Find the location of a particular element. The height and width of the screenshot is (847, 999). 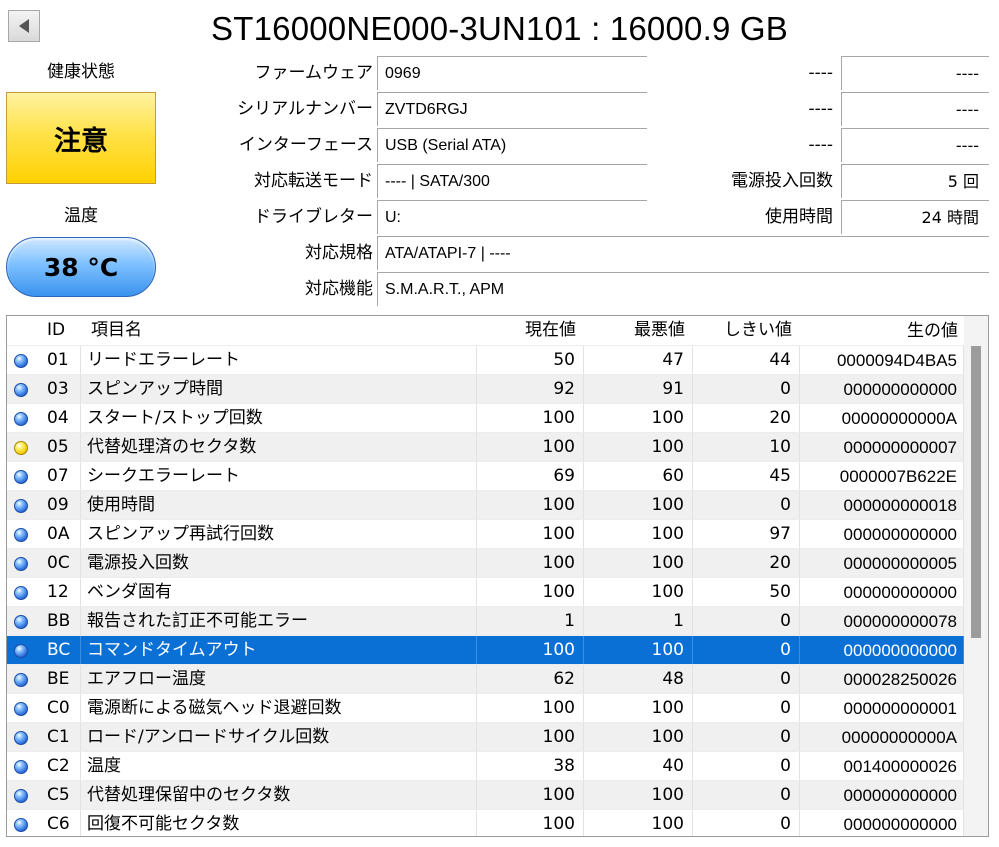

header-current: 現在値 is located at coordinates (530, 330).